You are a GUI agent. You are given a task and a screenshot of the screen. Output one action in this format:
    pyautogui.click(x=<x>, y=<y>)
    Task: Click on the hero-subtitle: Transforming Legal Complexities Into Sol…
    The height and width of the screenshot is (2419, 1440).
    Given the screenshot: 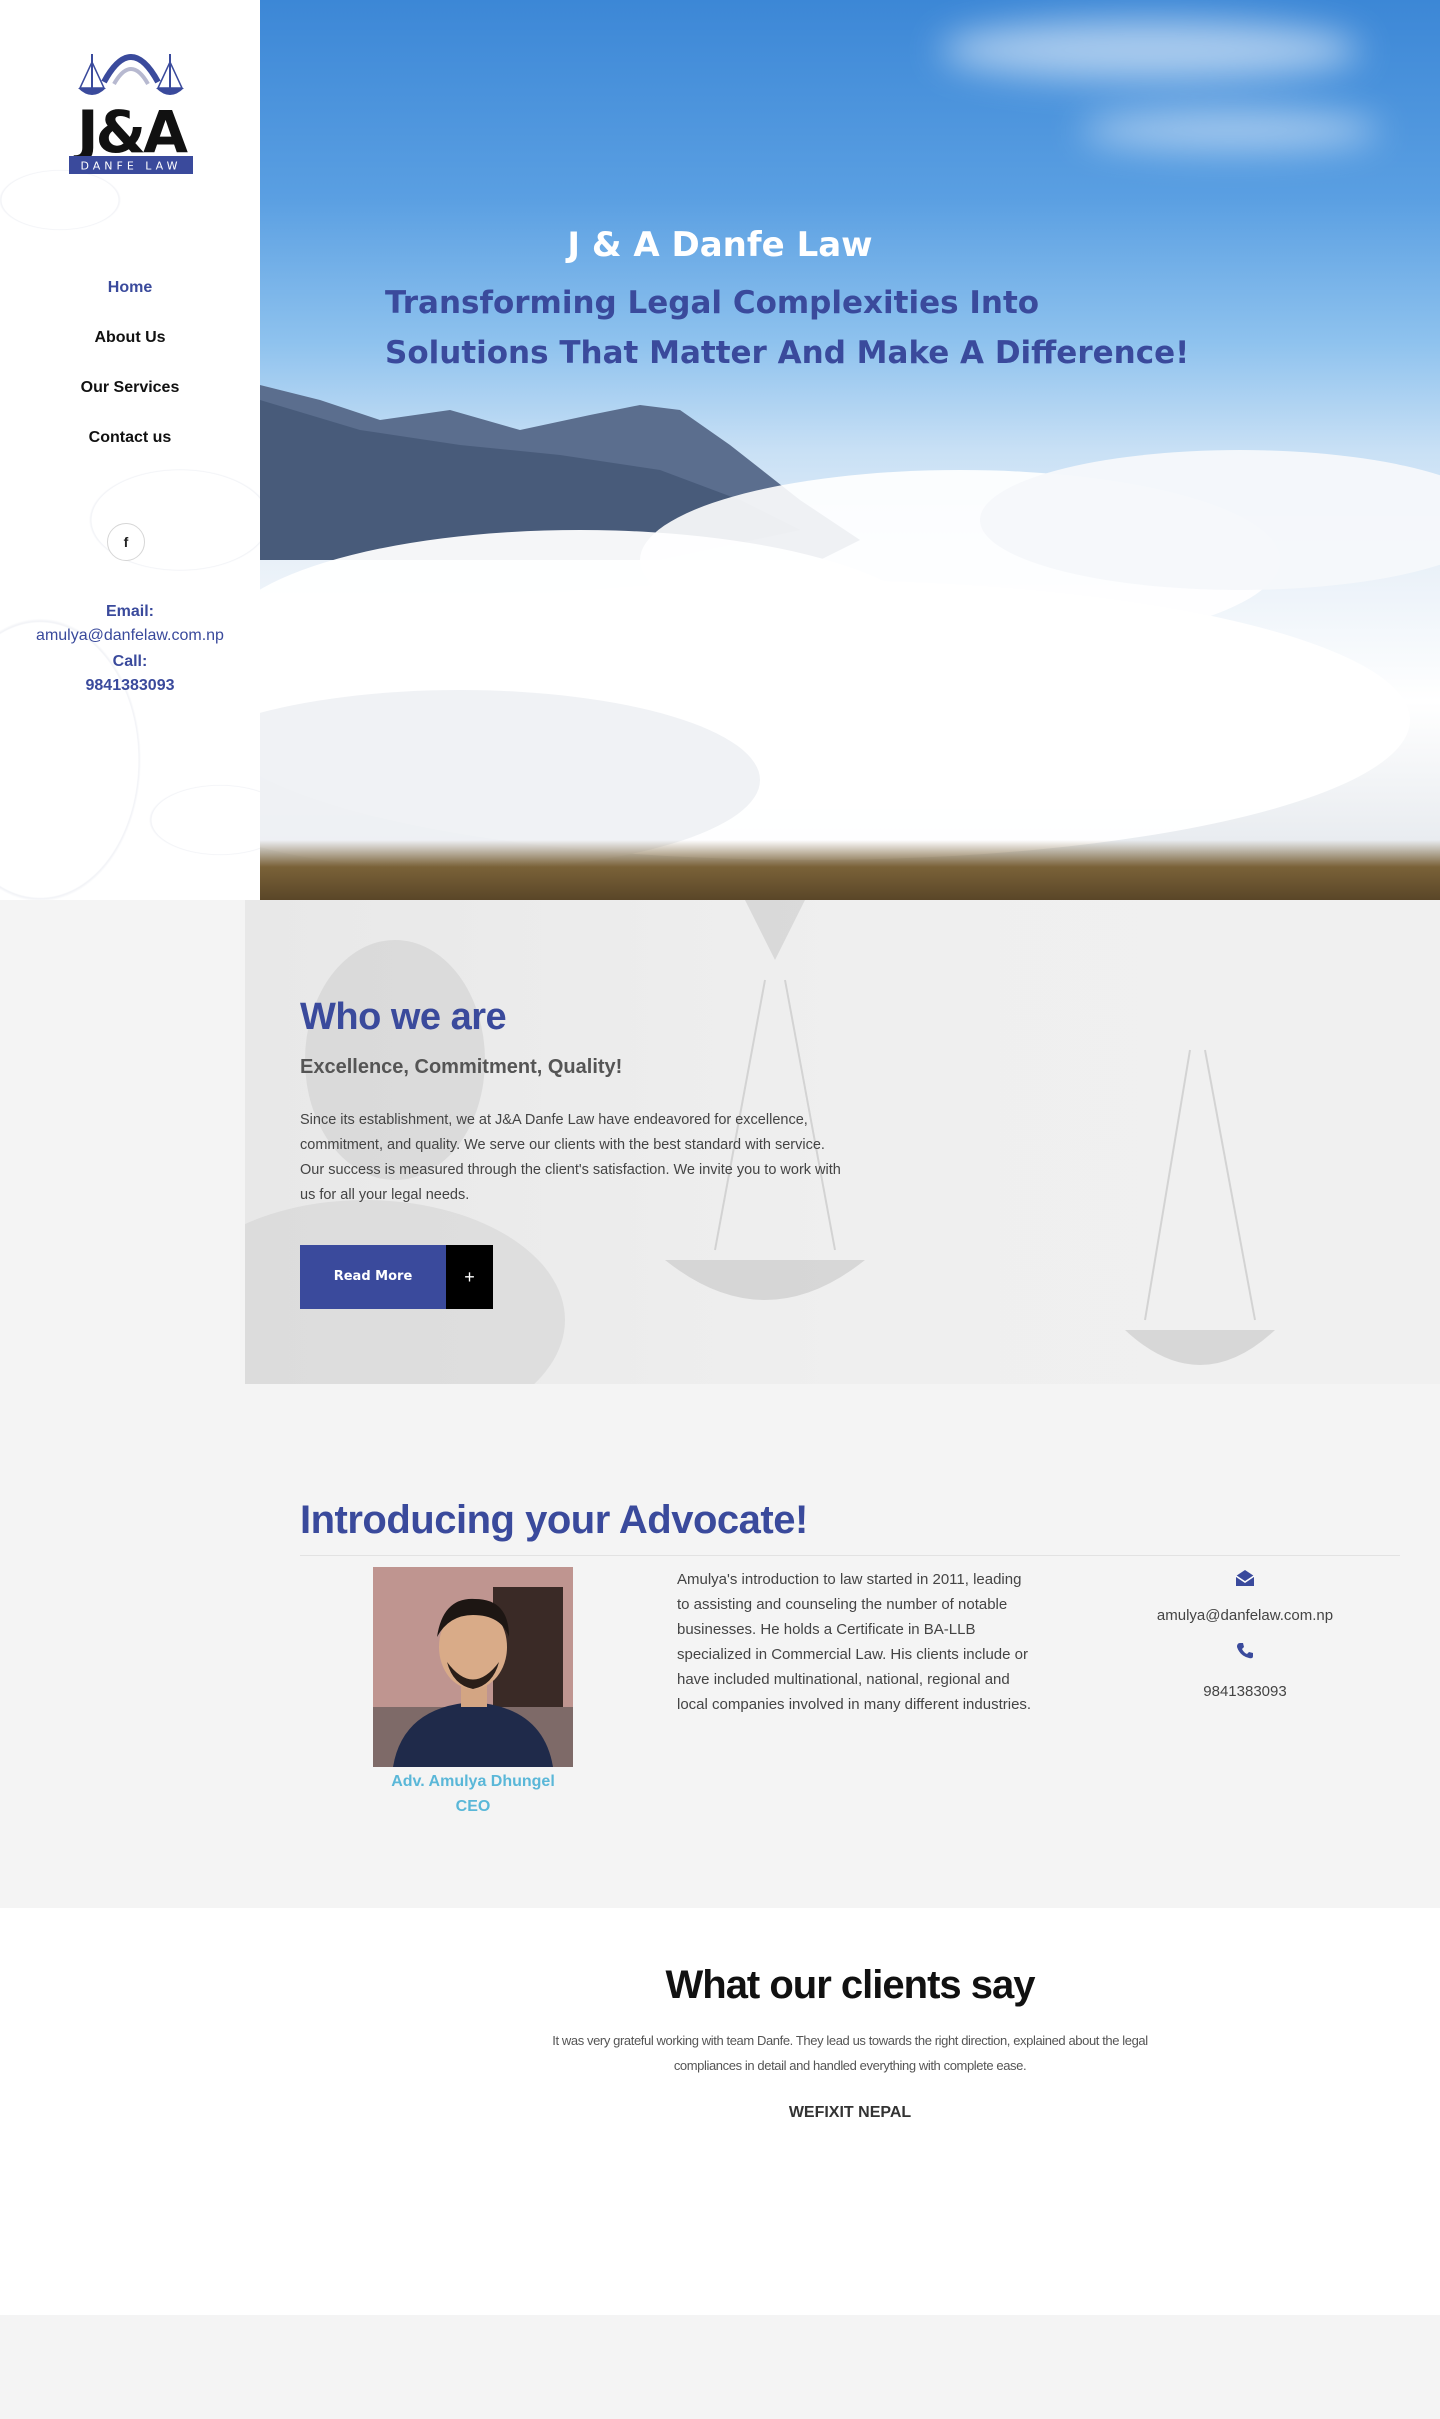 What is the action you would take?
    pyautogui.click(x=835, y=328)
    